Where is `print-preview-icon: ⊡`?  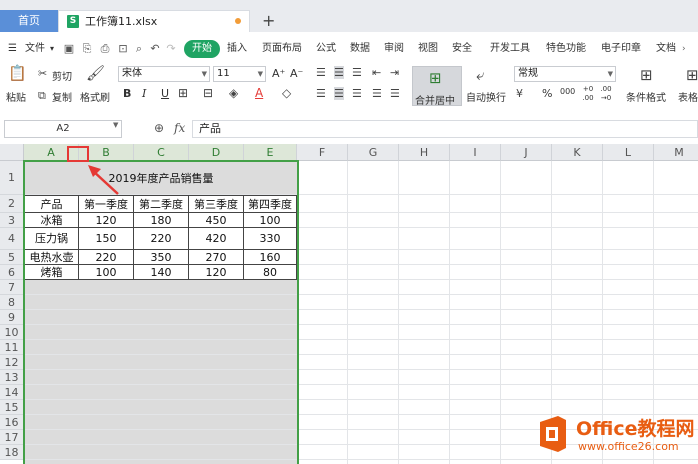
print-preview-icon: ⊡ is located at coordinates (123, 49).